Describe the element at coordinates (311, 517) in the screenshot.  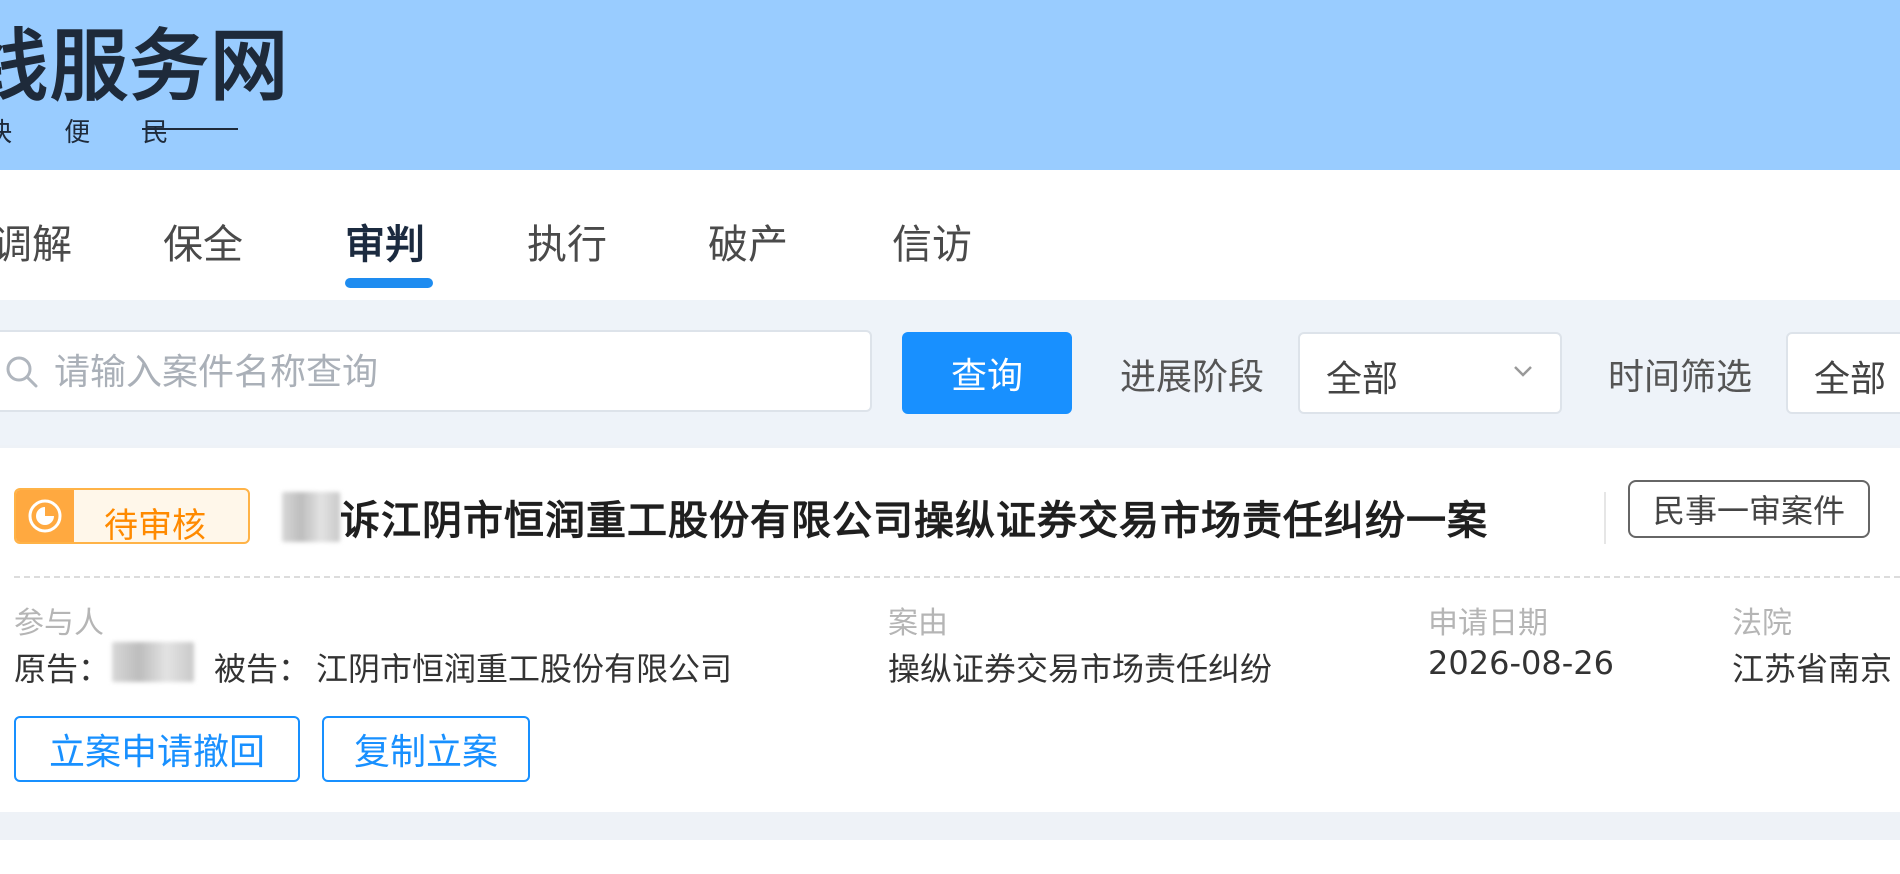
I see `redacted-plaintiff-name` at that location.